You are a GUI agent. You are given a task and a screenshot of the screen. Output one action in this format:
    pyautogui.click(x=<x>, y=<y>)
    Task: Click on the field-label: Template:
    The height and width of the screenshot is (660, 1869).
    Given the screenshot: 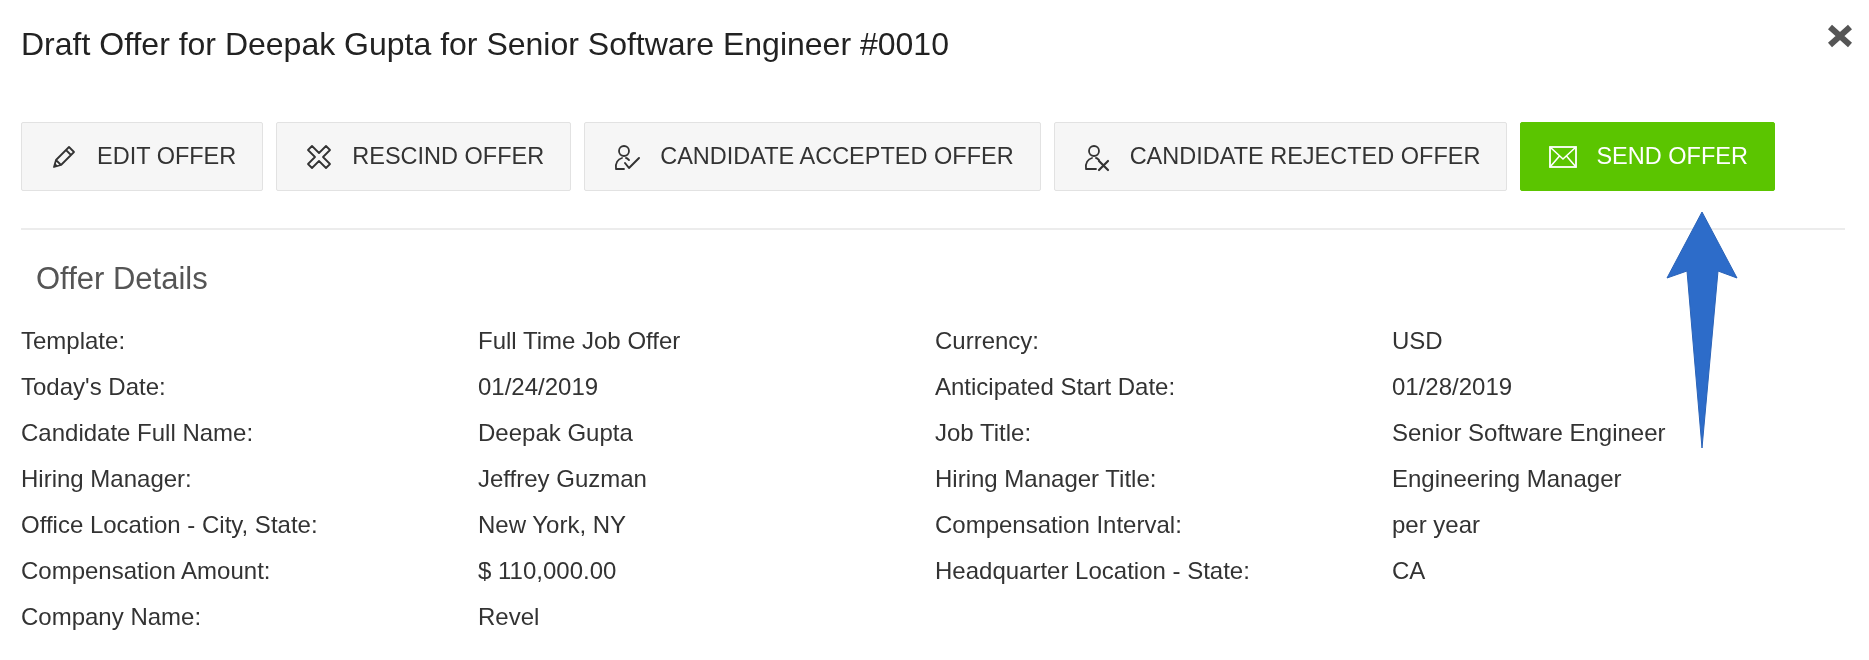 What is the action you would take?
    pyautogui.click(x=74, y=341)
    